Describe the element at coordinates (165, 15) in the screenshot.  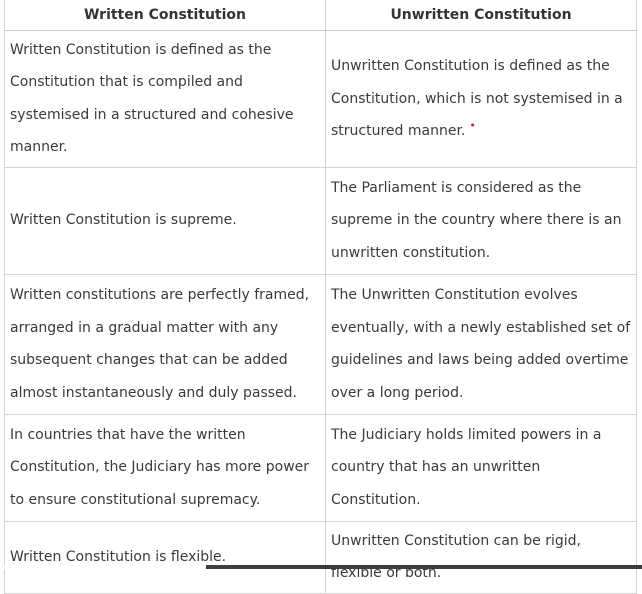
I see `column-header-written: Written Constitution` at that location.